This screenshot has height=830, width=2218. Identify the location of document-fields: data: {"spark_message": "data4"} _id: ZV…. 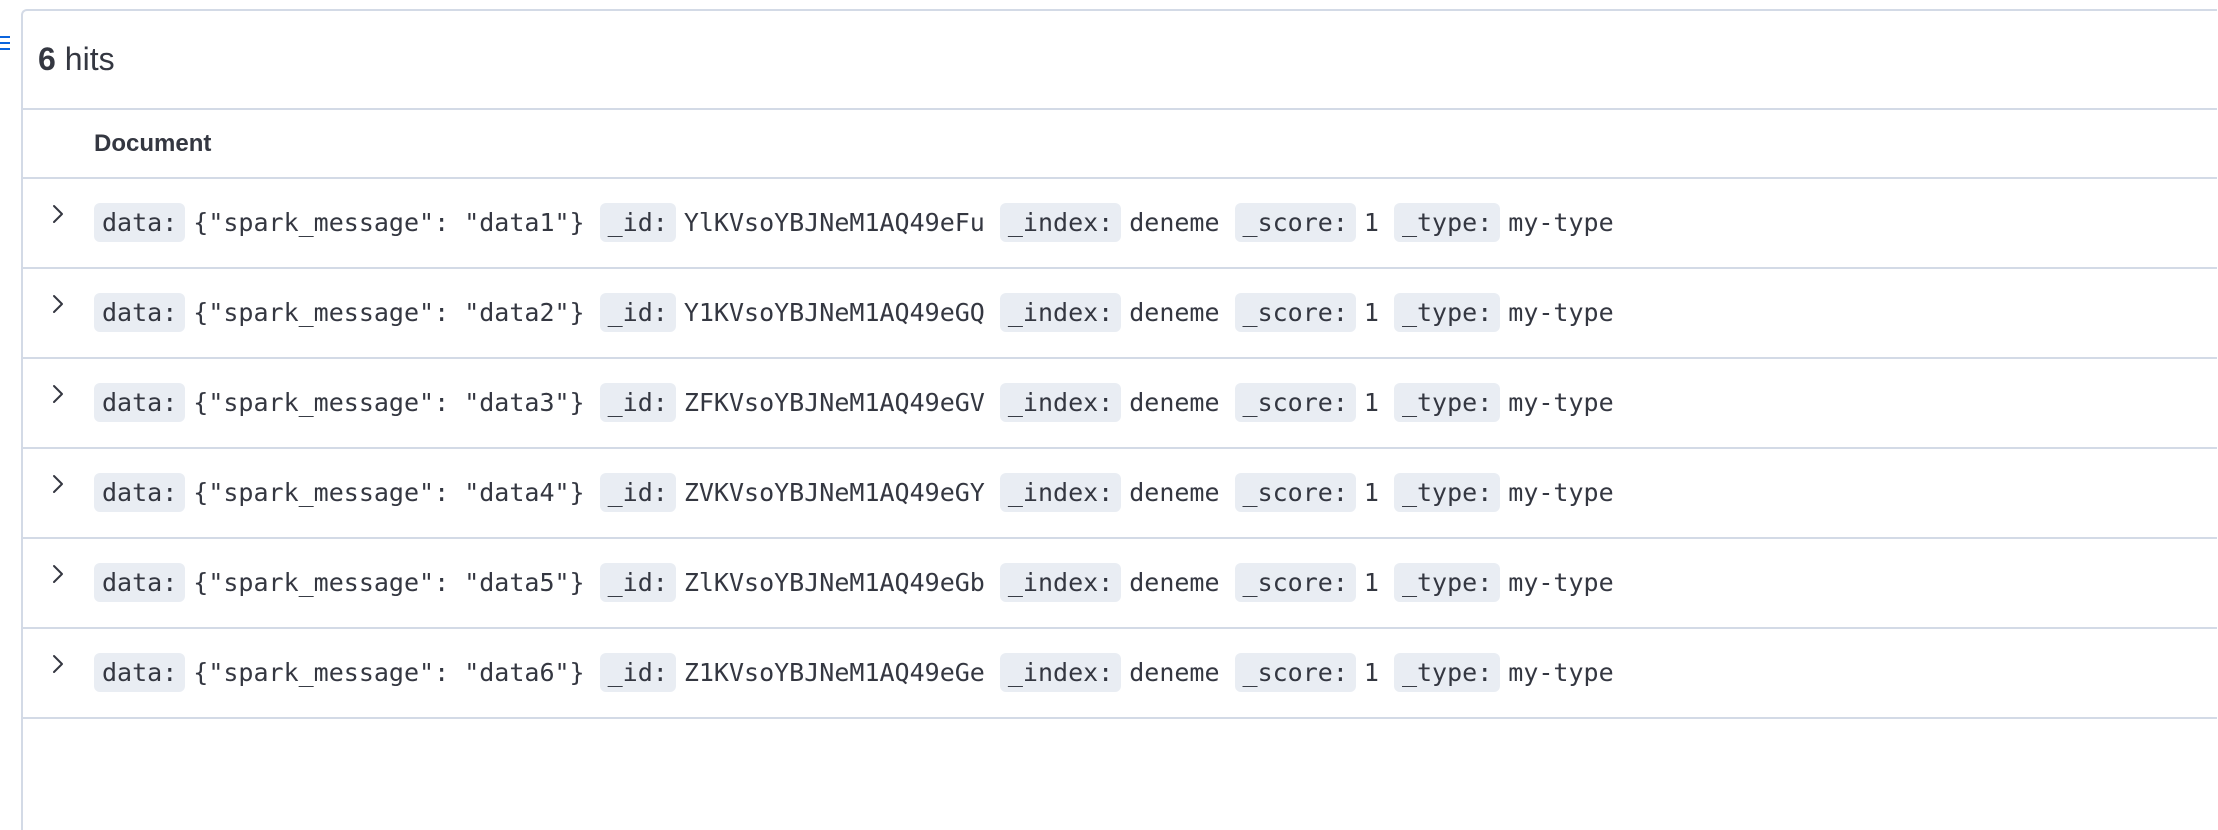
(861, 492).